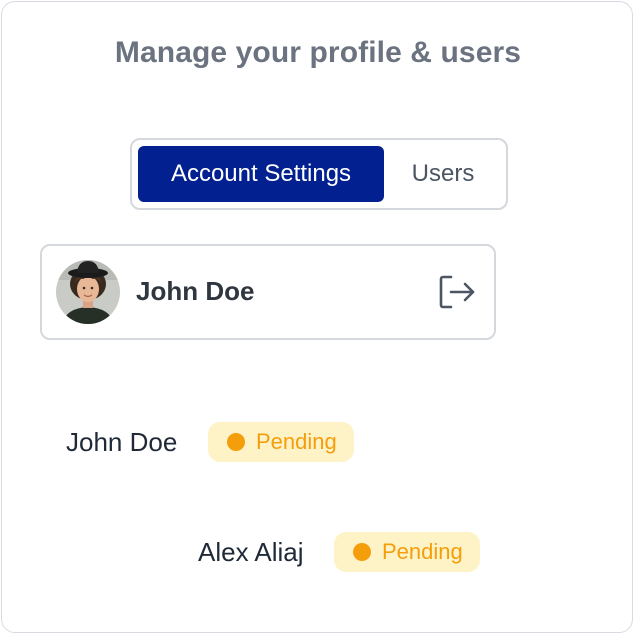 Image resolution: width=636 pixels, height=636 pixels. What do you see at coordinates (251, 552) in the screenshot?
I see `user-name: Alex Aliaj` at bounding box center [251, 552].